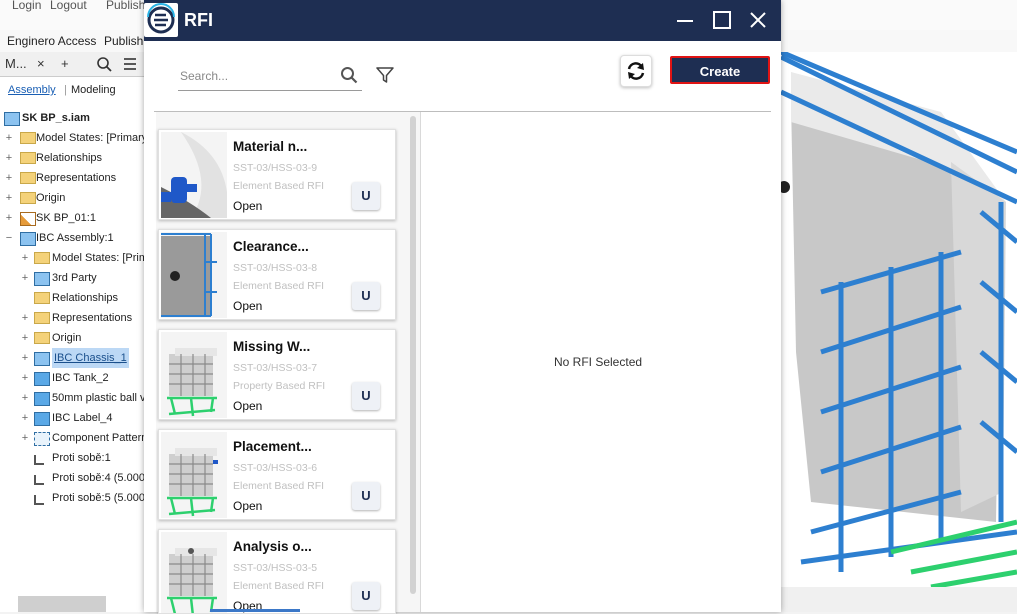 The width and height of the screenshot is (1017, 614). Describe the element at coordinates (42, 439) in the screenshot. I see `pattern-icon` at that location.